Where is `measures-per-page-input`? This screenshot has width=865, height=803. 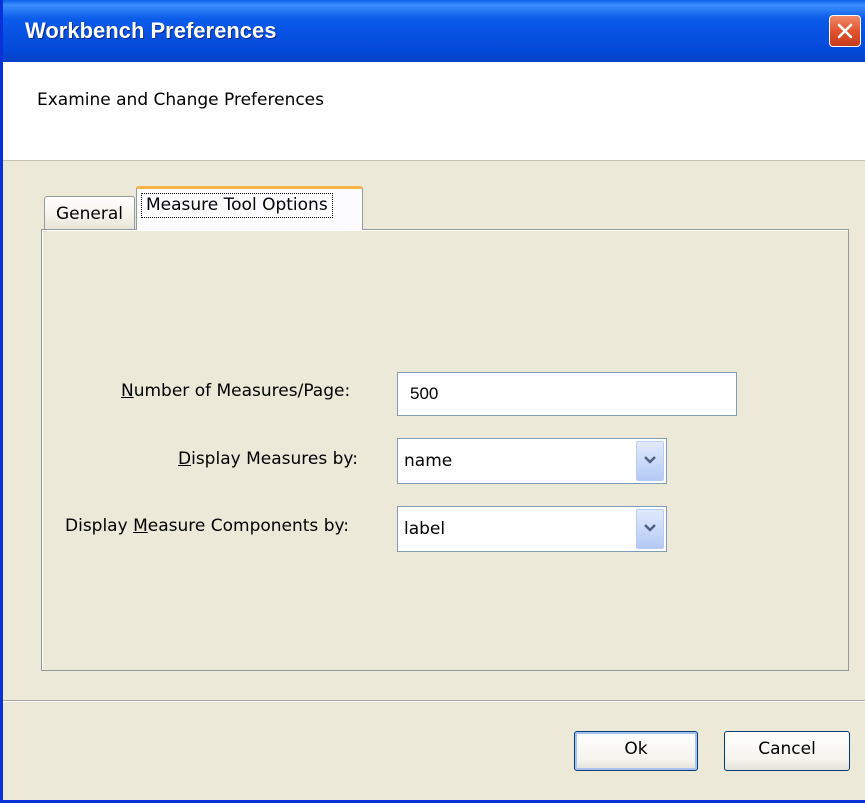
measures-per-page-input is located at coordinates (567, 394).